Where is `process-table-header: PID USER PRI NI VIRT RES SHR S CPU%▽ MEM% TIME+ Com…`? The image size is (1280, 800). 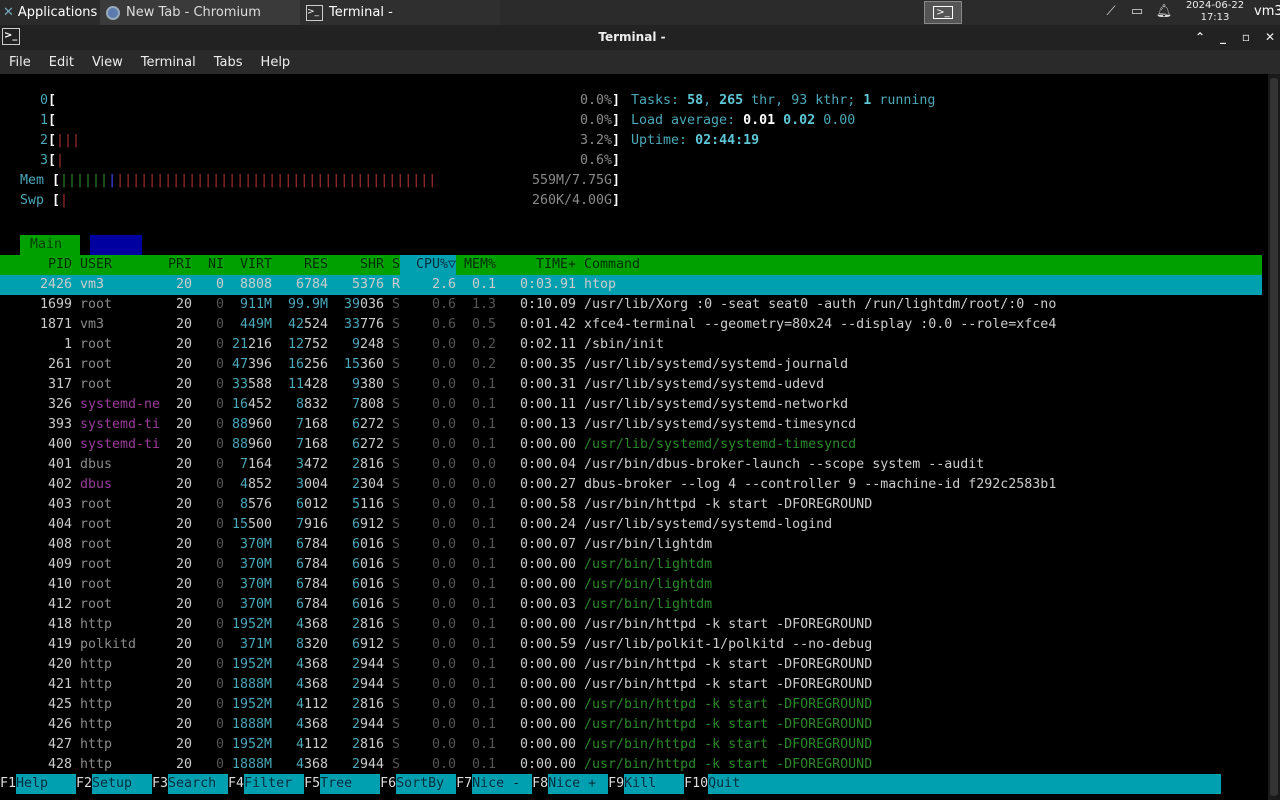
process-table-header: PID USER PRI NI VIRT RES SHR S CPU%▽ MEM% TIME+ Com… is located at coordinates (631, 265).